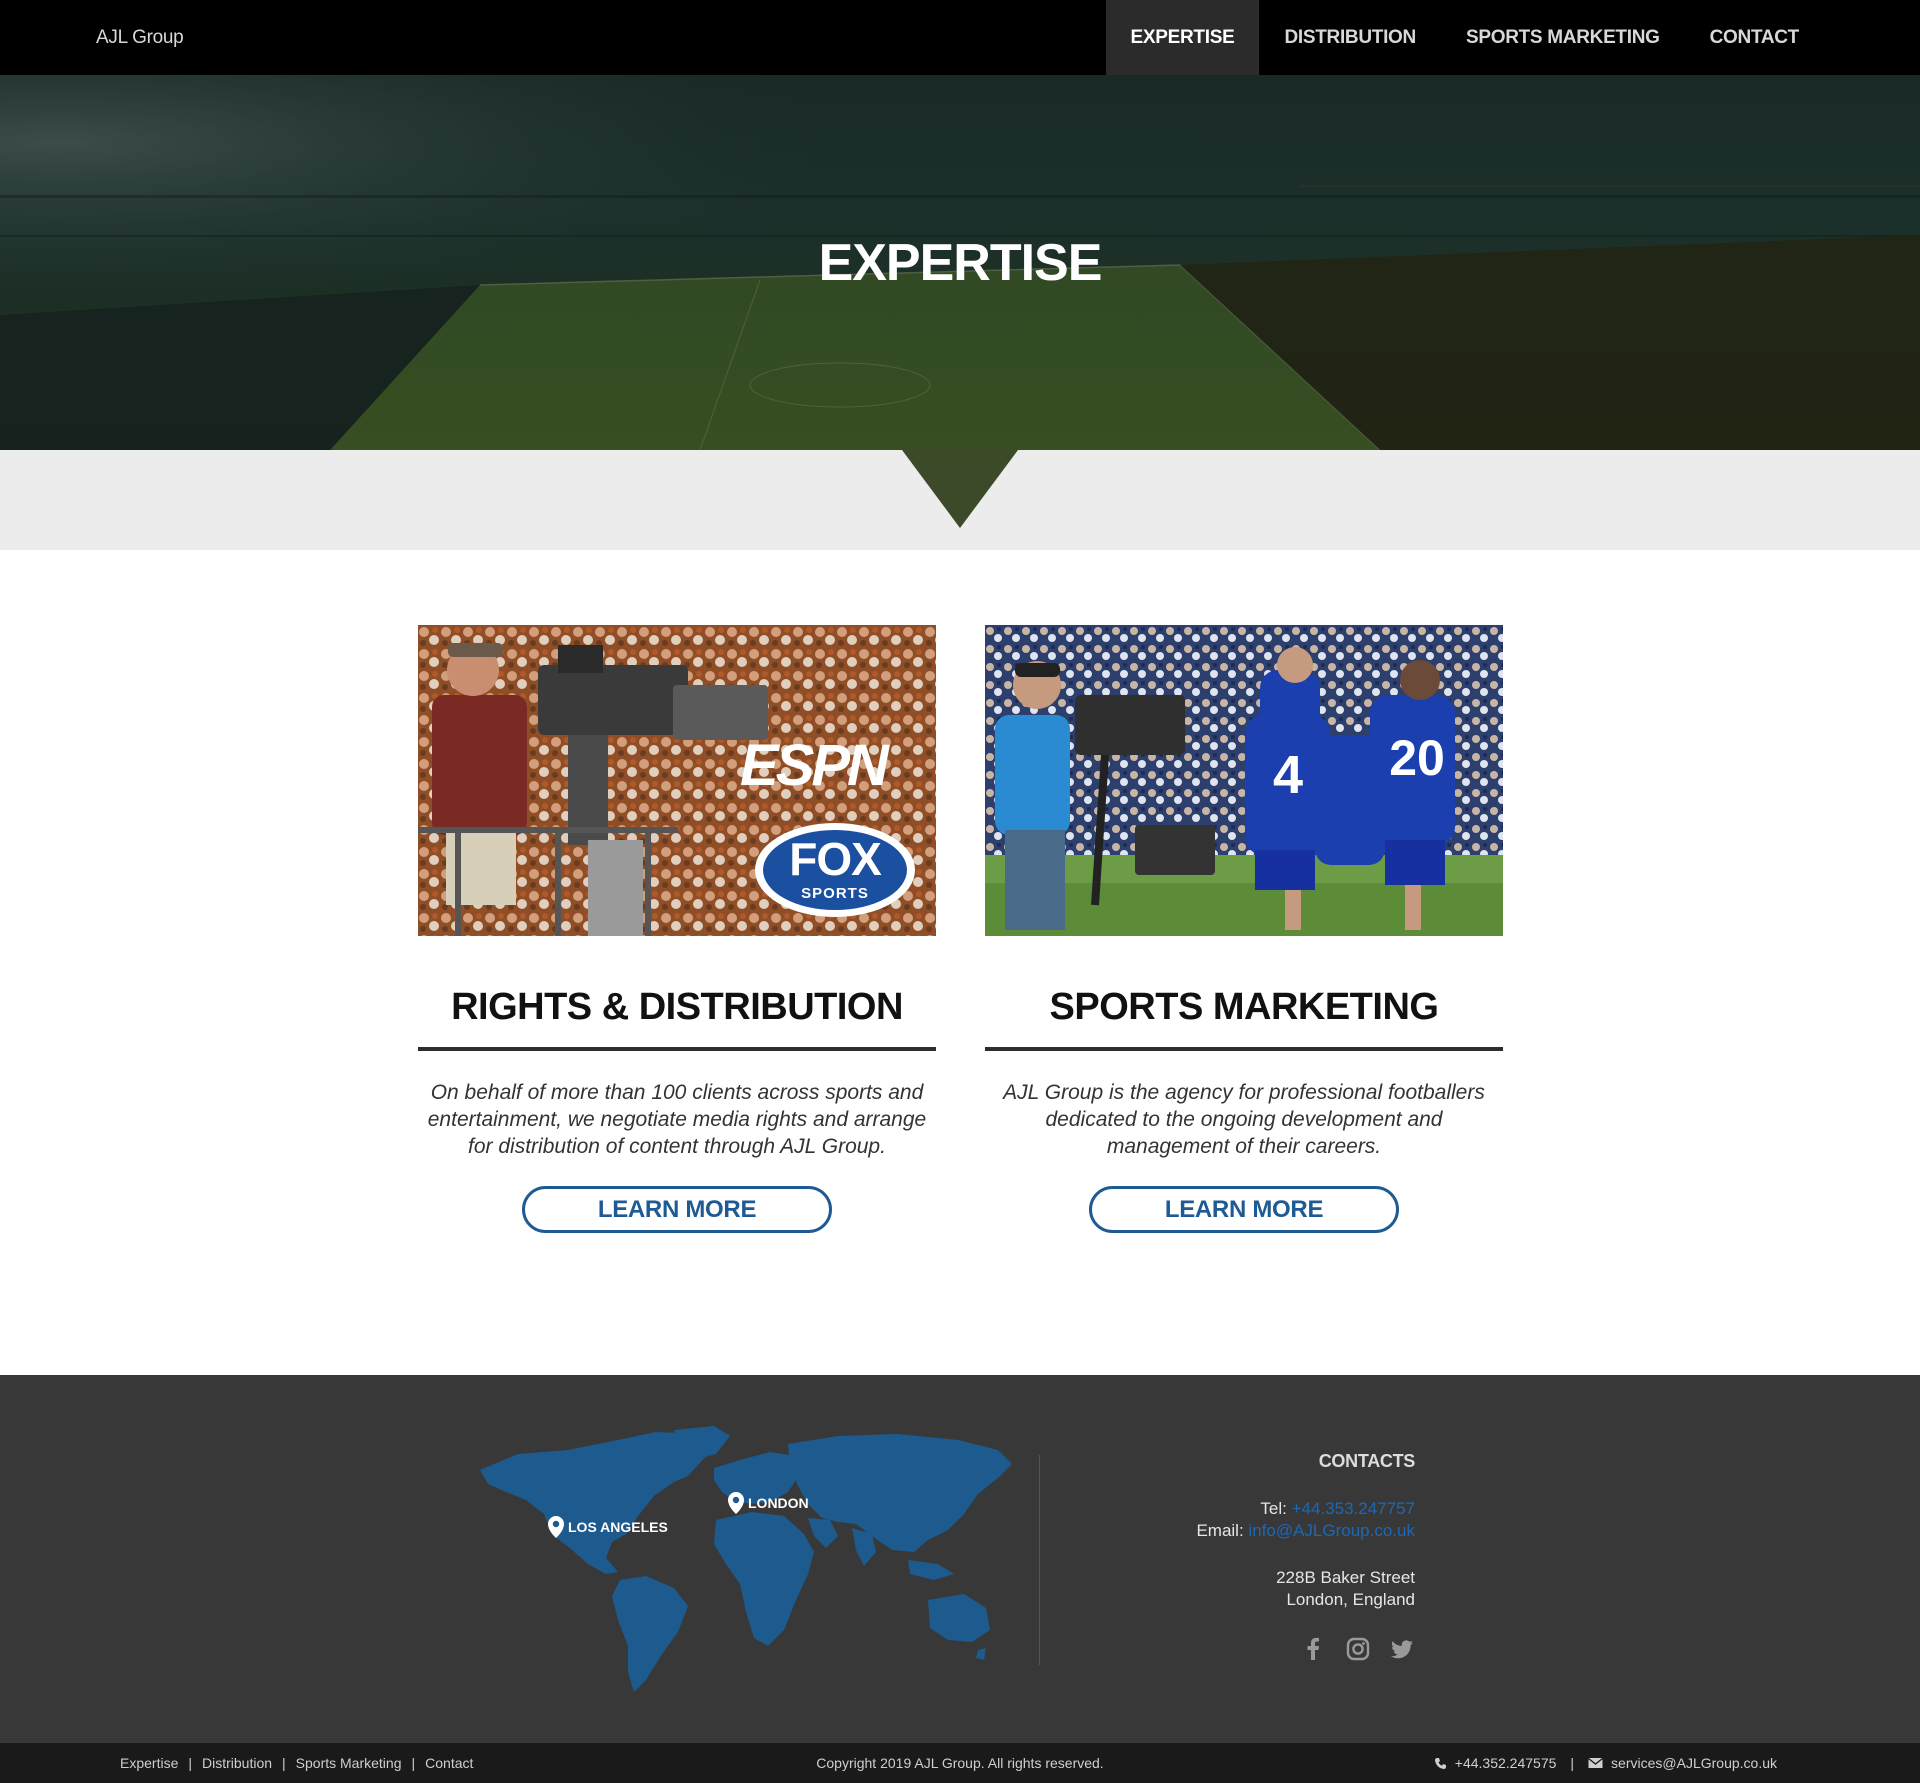 This screenshot has width=1920, height=1783. I want to click on footer-link-sports-marketing: Sports Marketing, so click(349, 1763).